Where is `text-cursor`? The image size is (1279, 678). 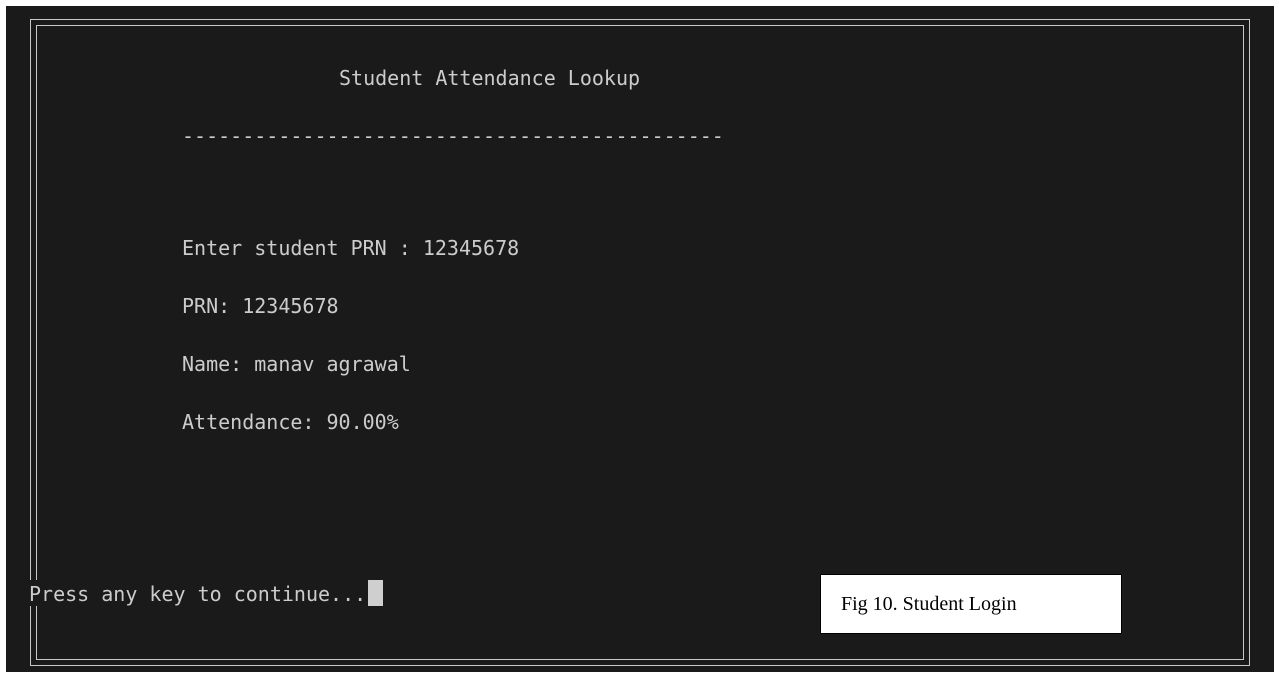
text-cursor is located at coordinates (376, 593).